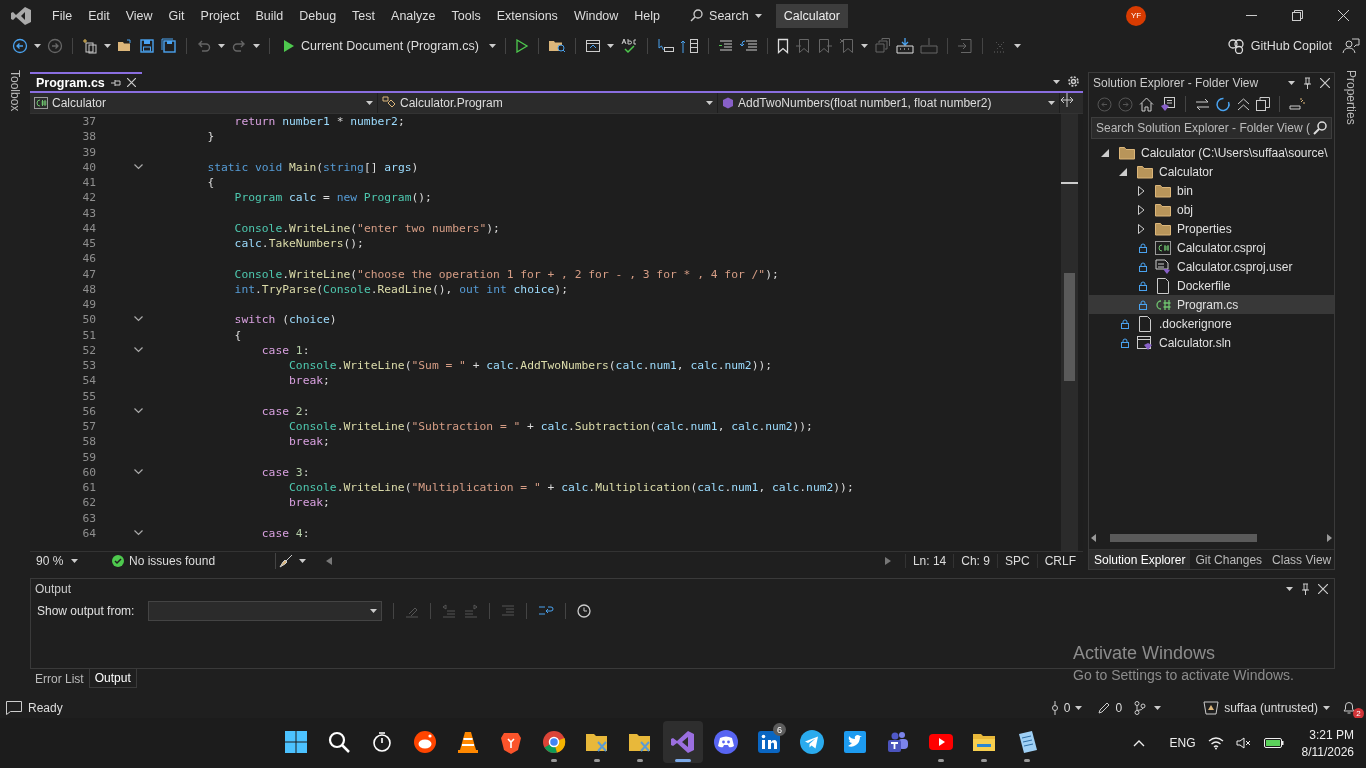  I want to click on notebook-icon, so click(1027, 742).